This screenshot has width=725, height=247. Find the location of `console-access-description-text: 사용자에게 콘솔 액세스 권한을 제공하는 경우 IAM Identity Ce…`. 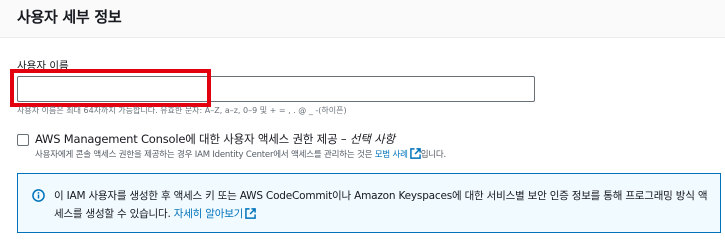

console-access-description-text: 사용자에게 콘솔 액세스 권한을 제공하는 경우 IAM Identity Ce… is located at coordinates (204, 155).